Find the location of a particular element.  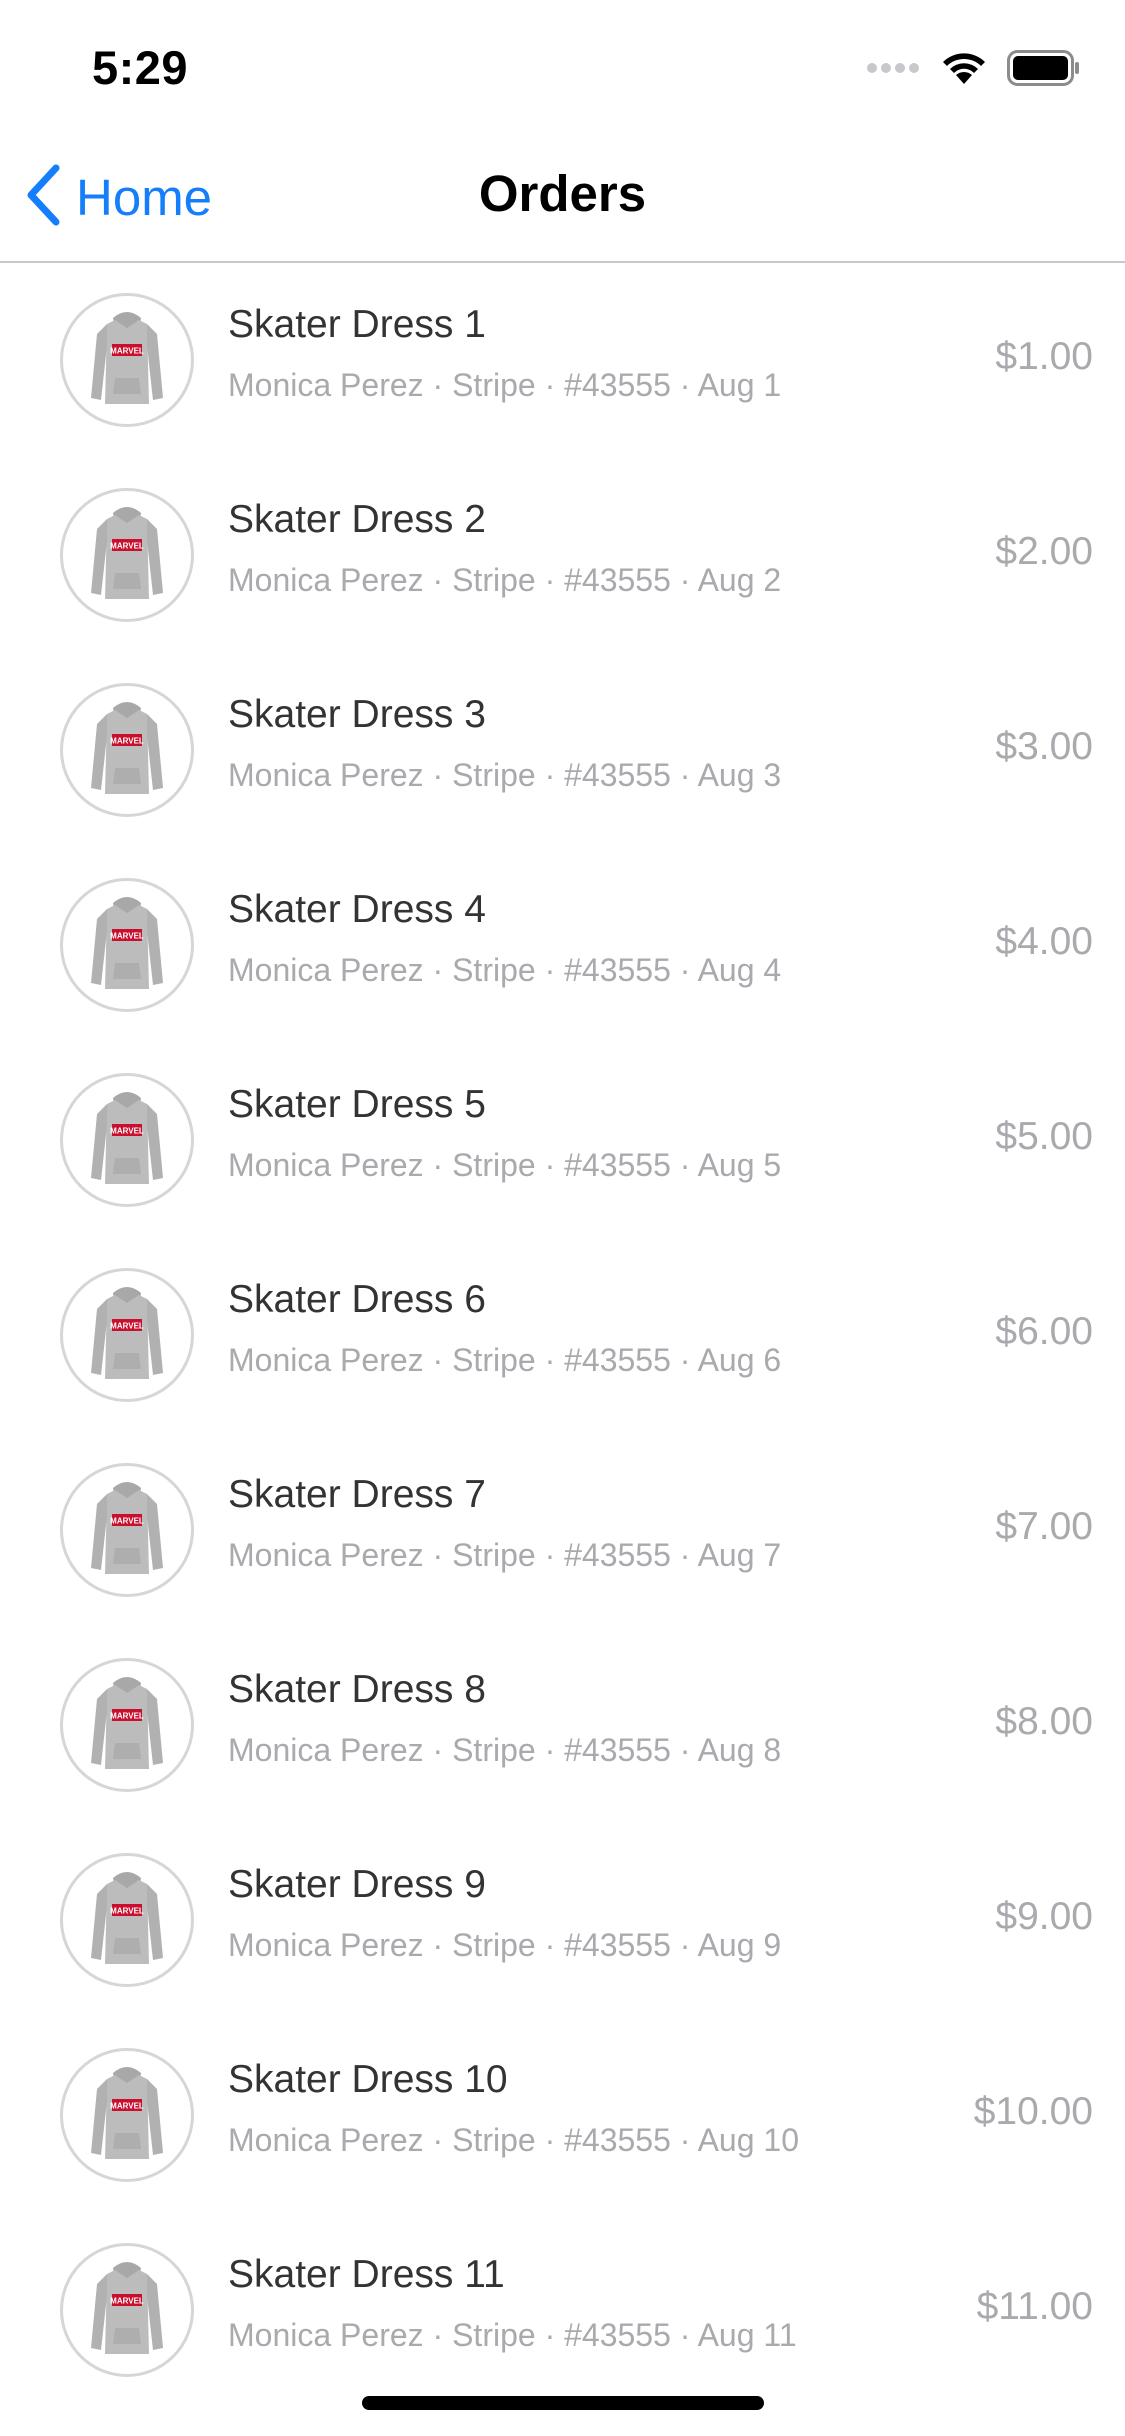

wifi-icon is located at coordinates (964, 70).